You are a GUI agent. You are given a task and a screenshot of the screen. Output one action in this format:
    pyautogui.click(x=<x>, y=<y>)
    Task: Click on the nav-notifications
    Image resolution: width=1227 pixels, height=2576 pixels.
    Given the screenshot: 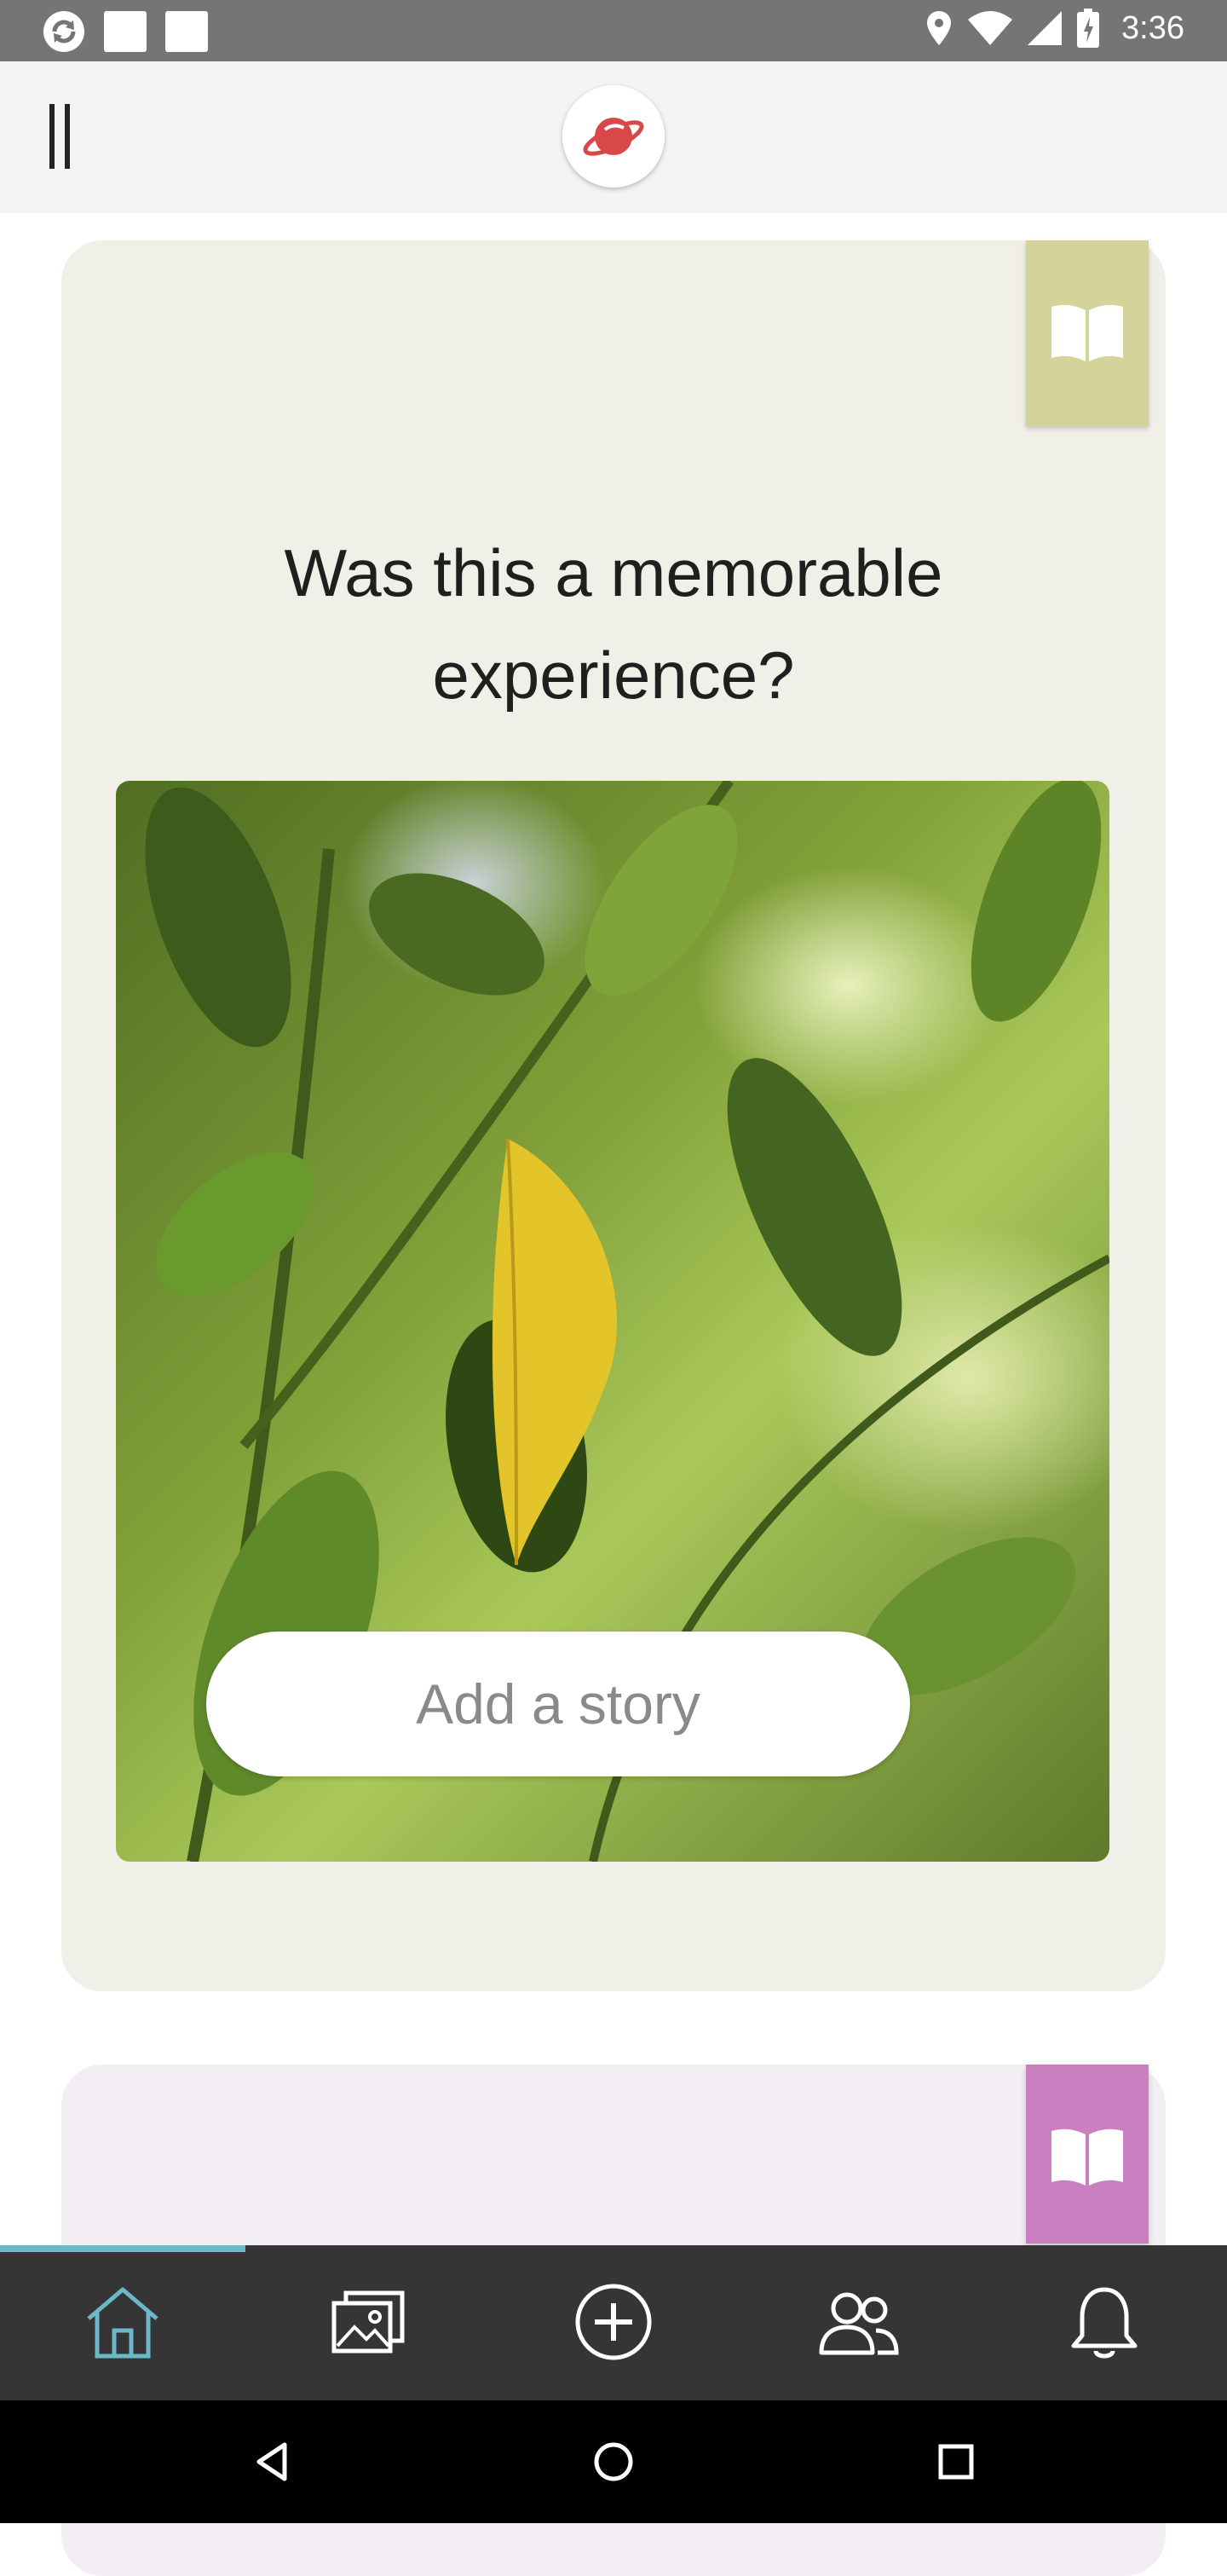 What is the action you would take?
    pyautogui.click(x=1104, y=2322)
    